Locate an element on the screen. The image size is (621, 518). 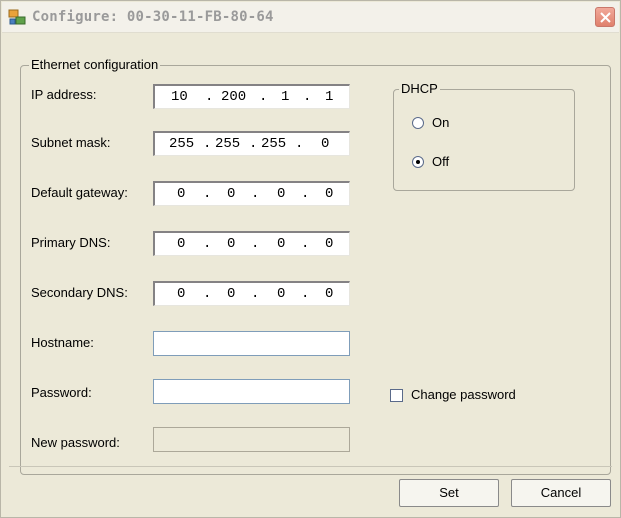
dhcp-off-label: Off is located at coordinates (440, 161).